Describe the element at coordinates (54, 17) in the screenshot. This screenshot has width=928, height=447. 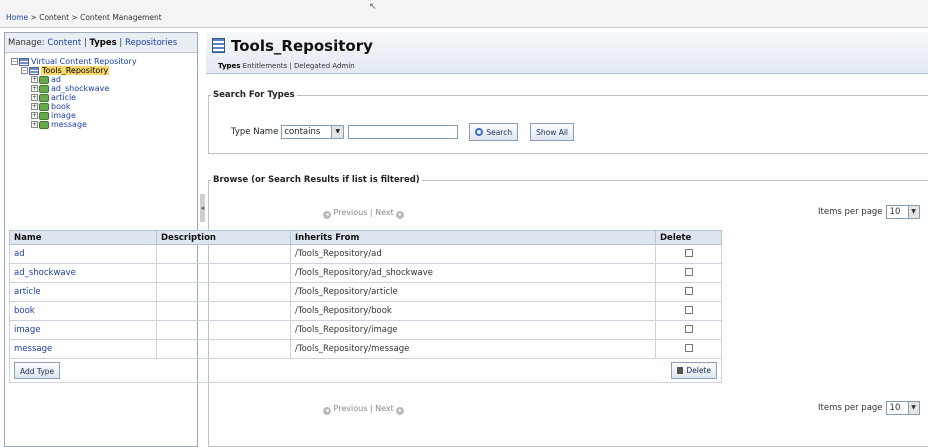
I see `breadcrumb-content: Content` at that location.